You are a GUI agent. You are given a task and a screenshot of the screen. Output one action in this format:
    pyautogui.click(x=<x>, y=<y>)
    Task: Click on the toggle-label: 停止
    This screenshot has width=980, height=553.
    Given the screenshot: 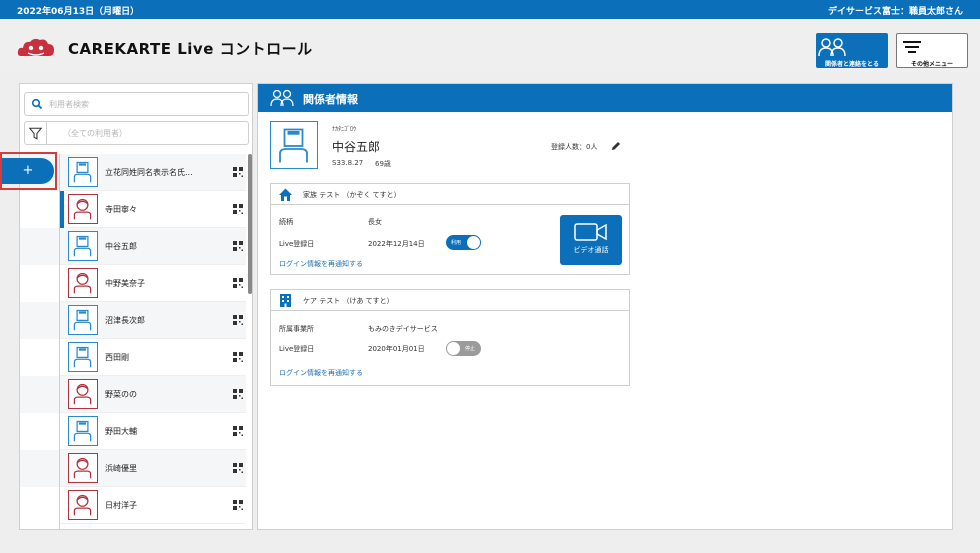 What is the action you would take?
    pyautogui.click(x=469, y=349)
    